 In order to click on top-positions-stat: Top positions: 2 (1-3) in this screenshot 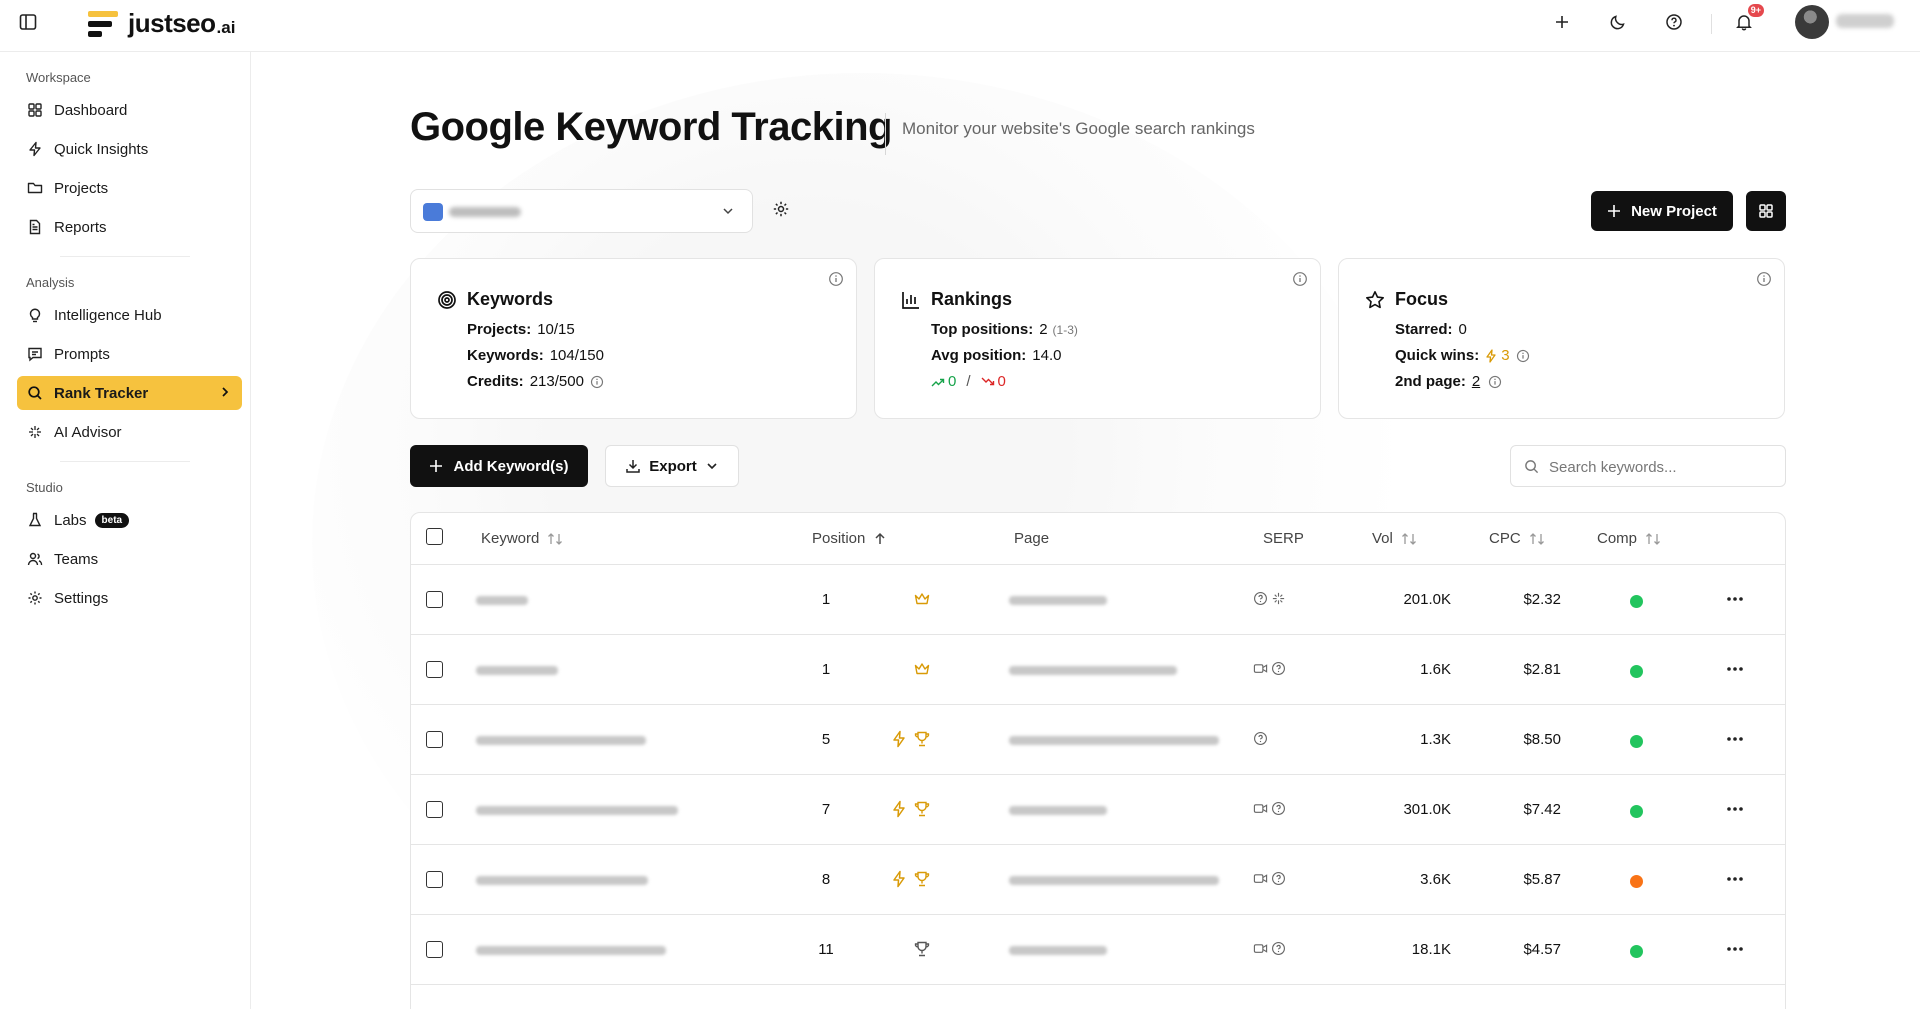, I will do `click(1004, 329)`.